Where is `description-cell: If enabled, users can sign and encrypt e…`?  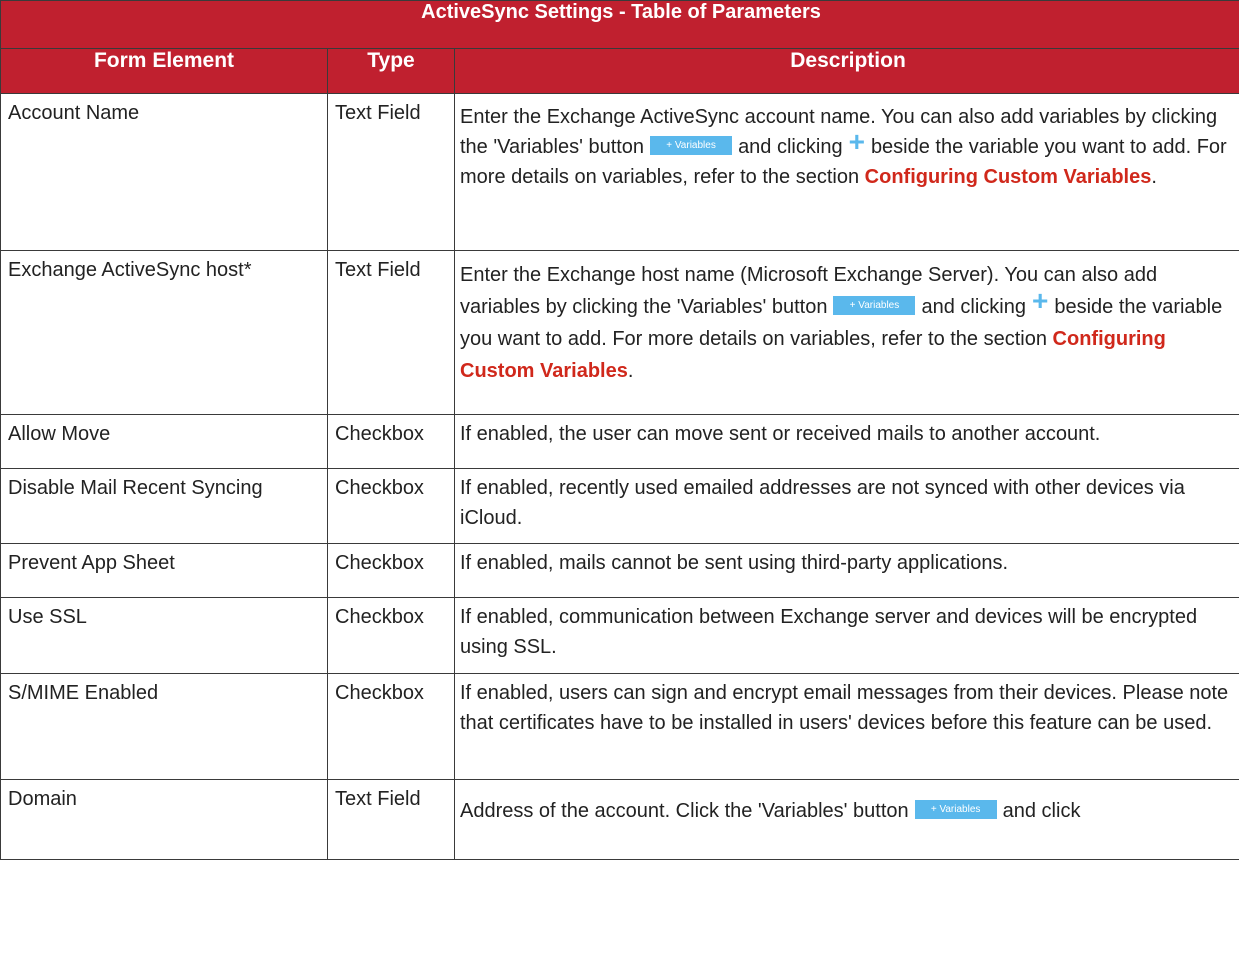 description-cell: If enabled, users can sign and encrypt e… is located at coordinates (846, 726).